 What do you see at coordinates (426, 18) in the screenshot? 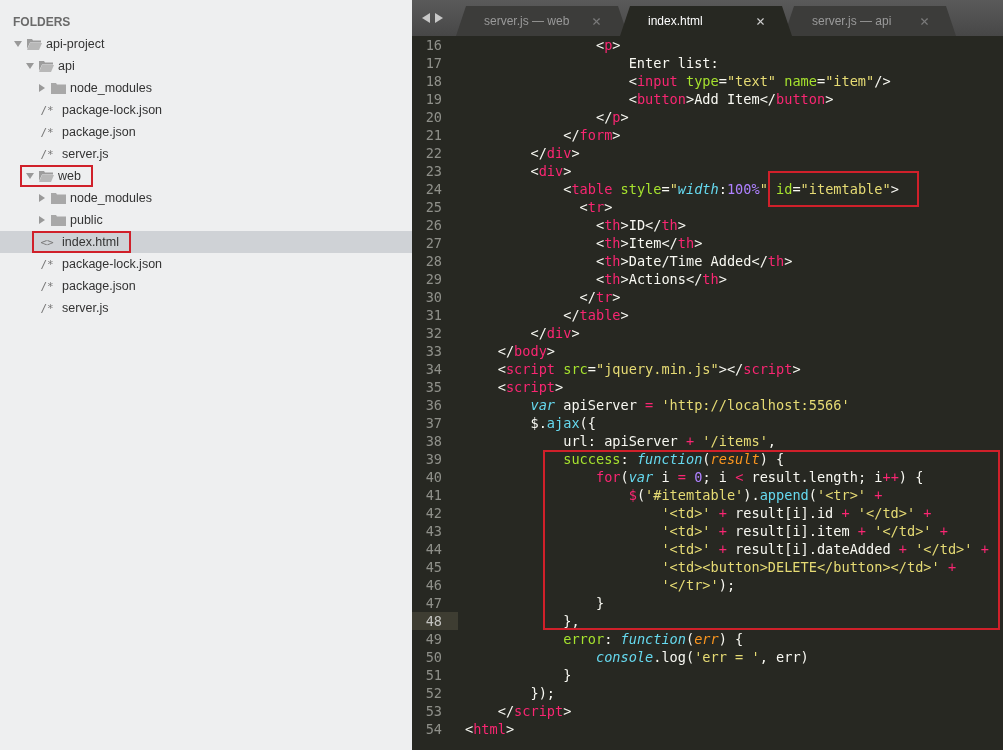
I see `back-icon` at bounding box center [426, 18].